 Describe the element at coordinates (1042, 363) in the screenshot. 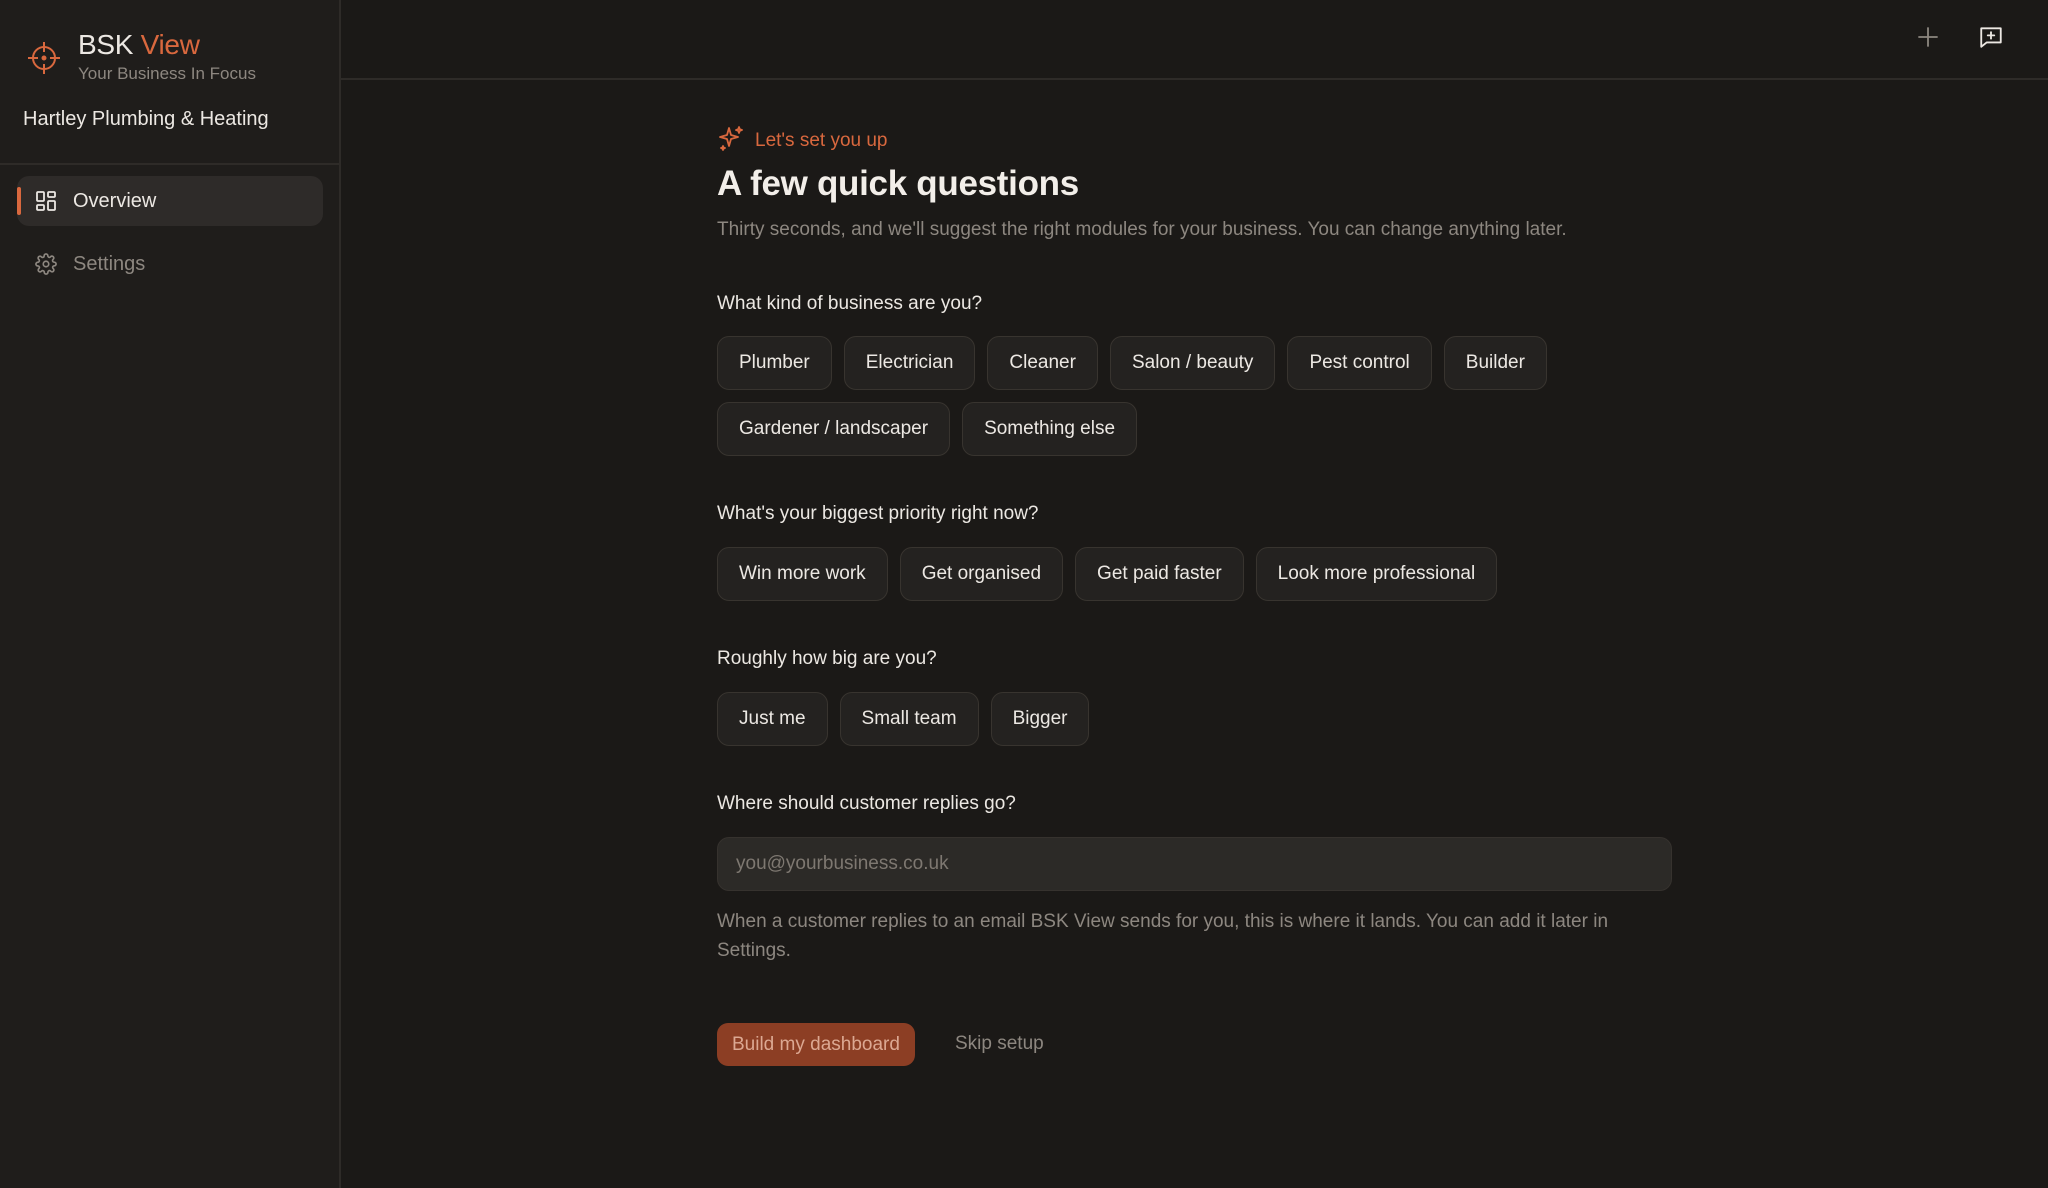

I see `option-cleaner: Cleaner` at that location.